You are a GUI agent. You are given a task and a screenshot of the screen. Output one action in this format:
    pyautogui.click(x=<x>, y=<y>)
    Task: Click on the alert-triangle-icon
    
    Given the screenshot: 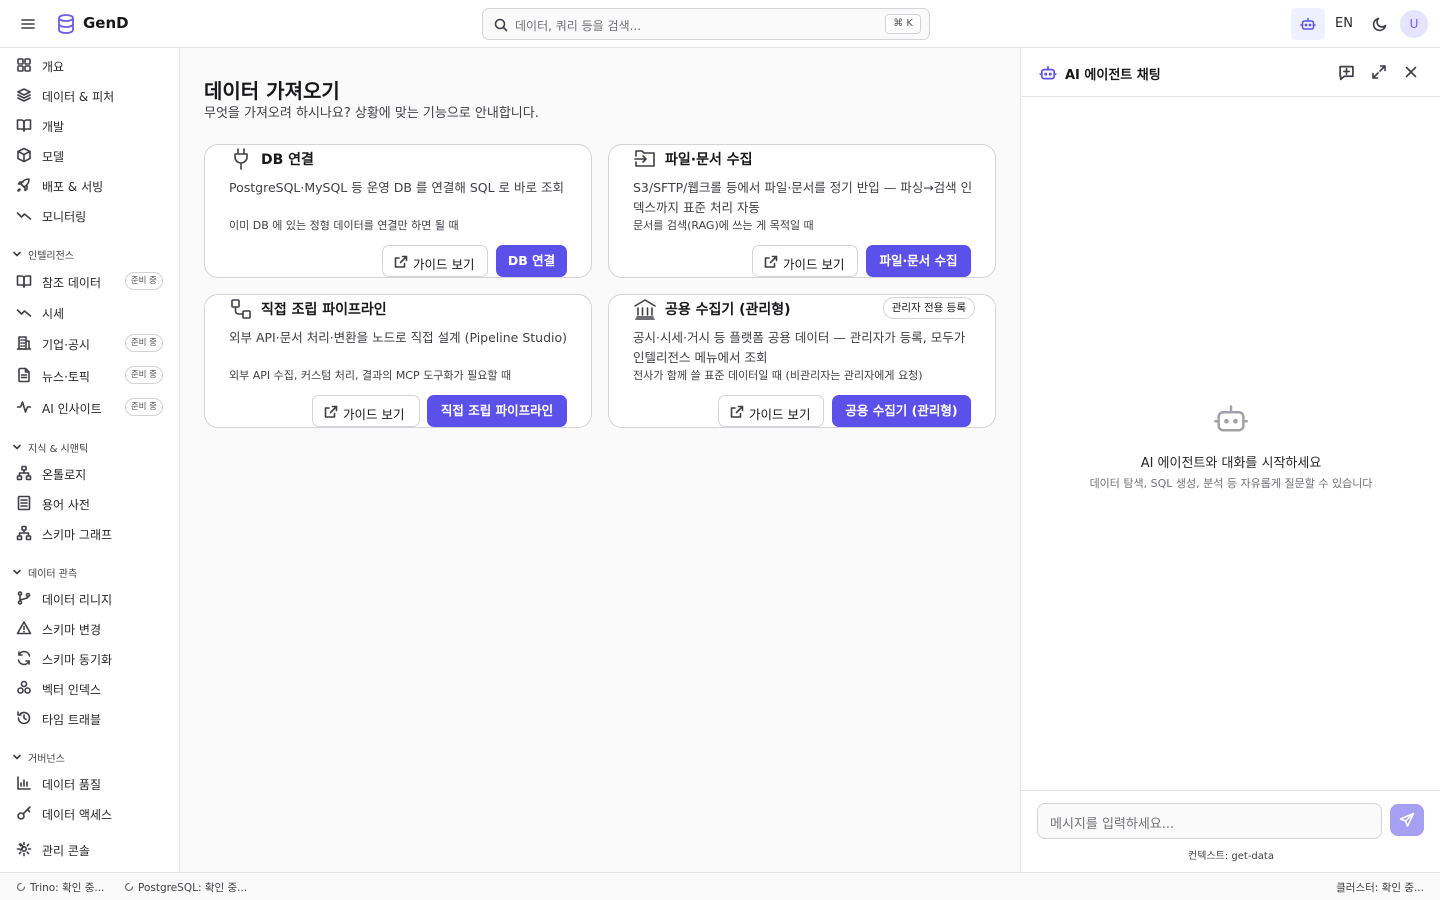 What is the action you would take?
    pyautogui.click(x=24, y=628)
    